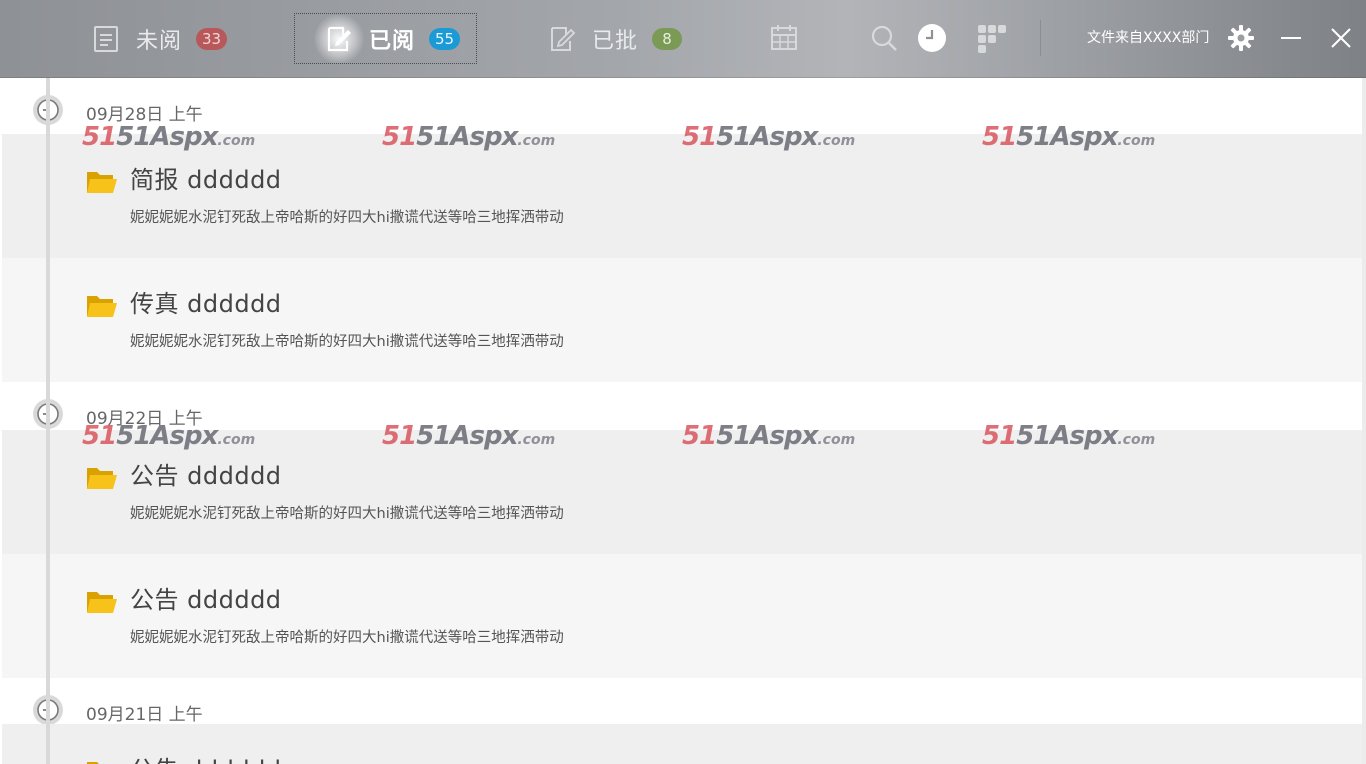 The image size is (1366, 764). What do you see at coordinates (339, 38) in the screenshot?
I see `edit-check-icon` at bounding box center [339, 38].